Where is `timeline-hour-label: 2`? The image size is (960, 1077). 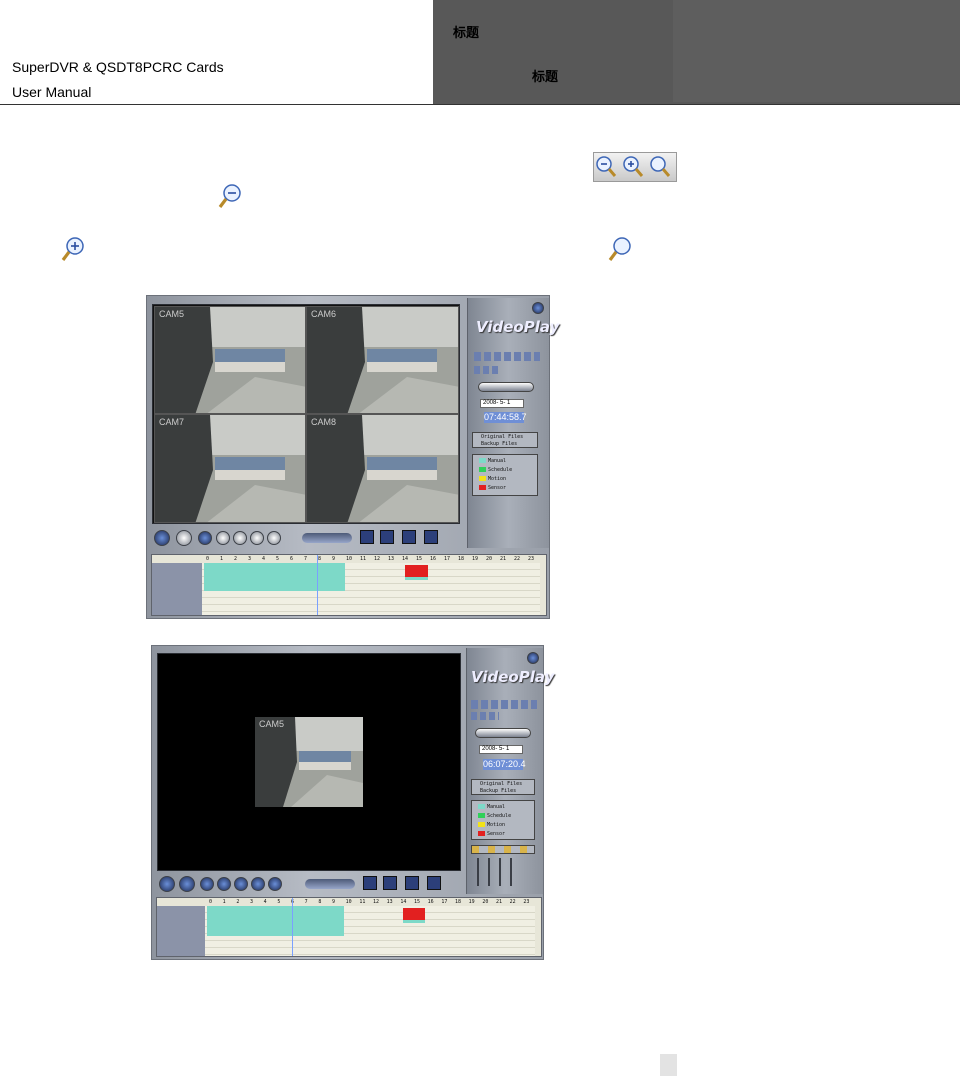
timeline-hour-label: 2 is located at coordinates (236, 559).